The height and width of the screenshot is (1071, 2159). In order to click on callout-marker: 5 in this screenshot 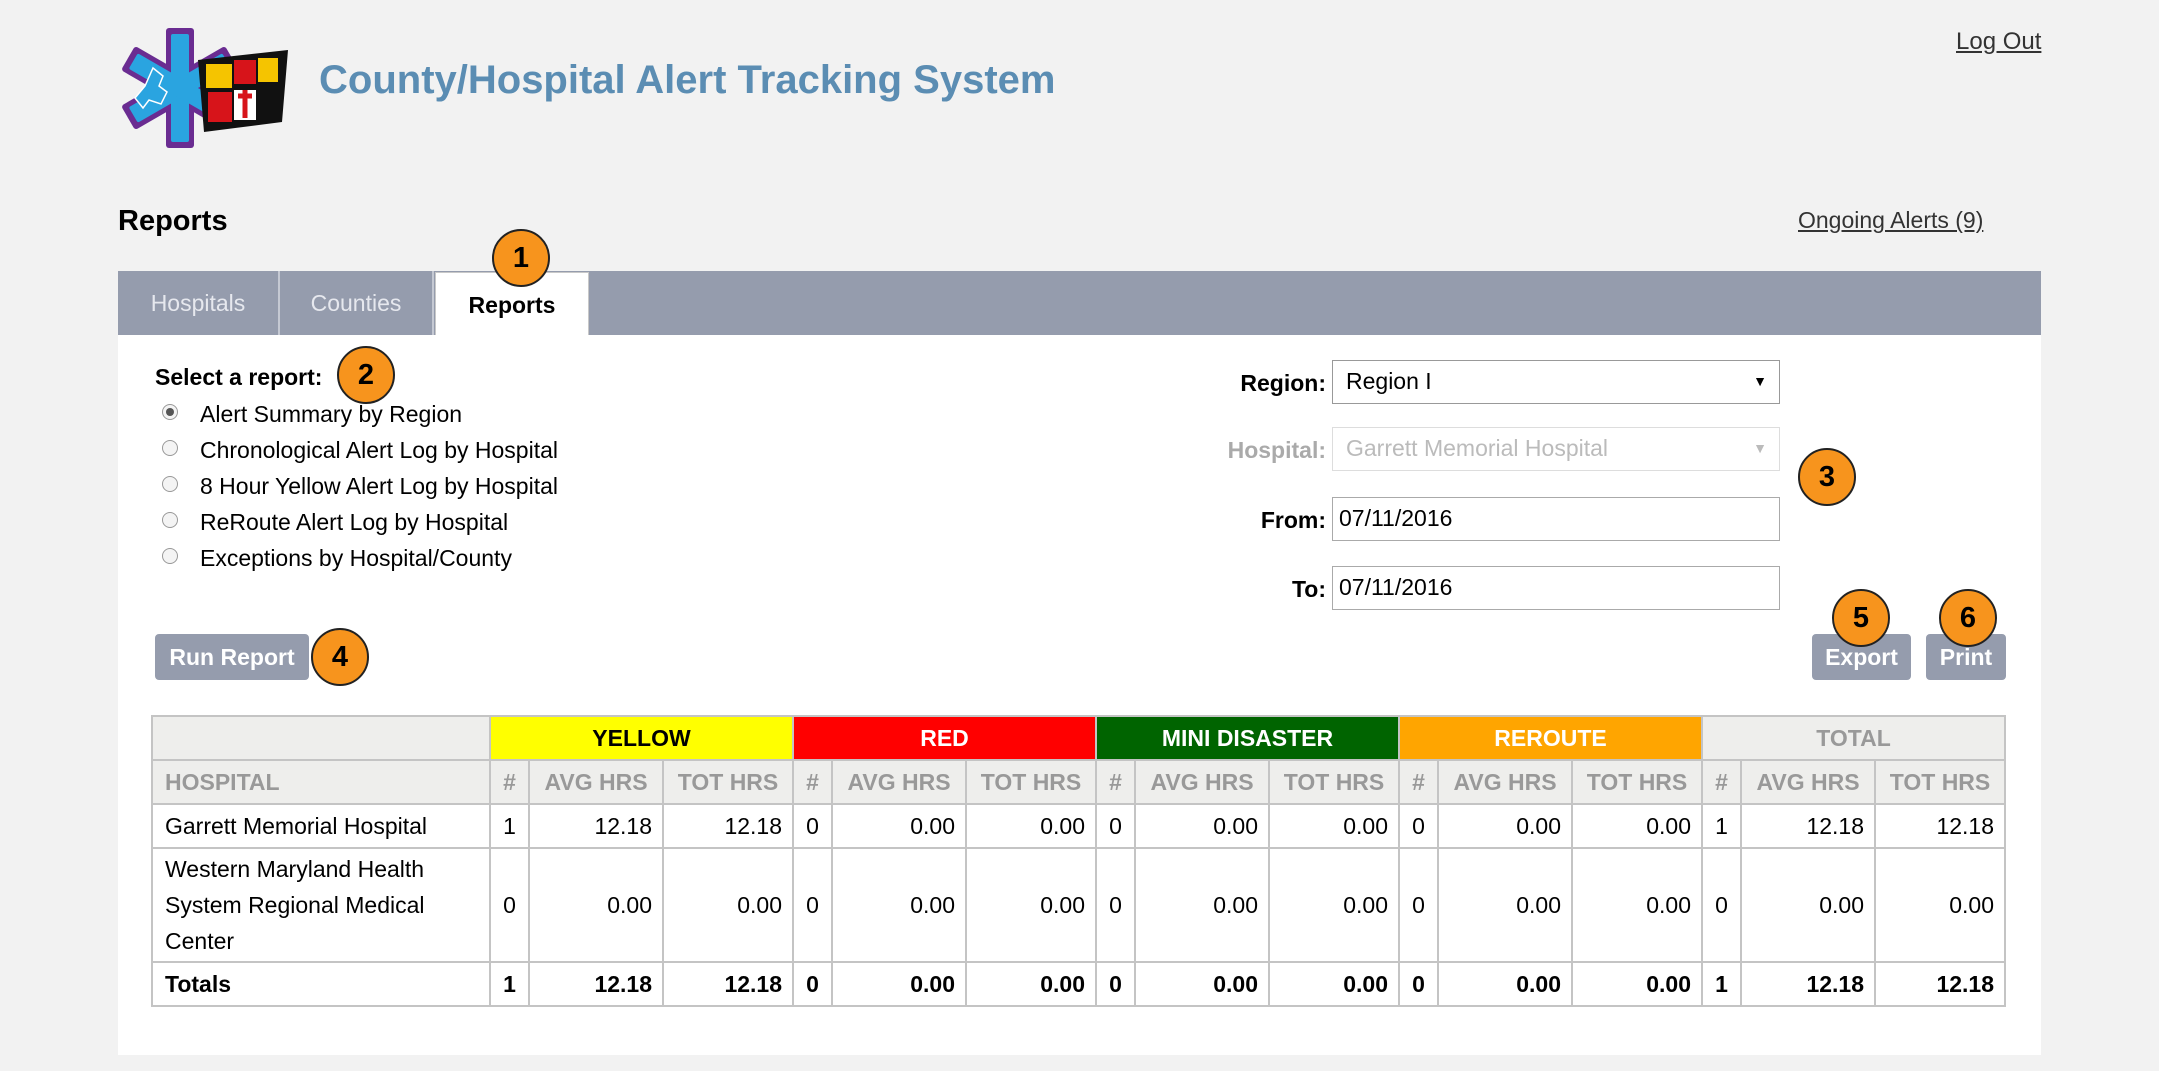, I will do `click(1861, 618)`.